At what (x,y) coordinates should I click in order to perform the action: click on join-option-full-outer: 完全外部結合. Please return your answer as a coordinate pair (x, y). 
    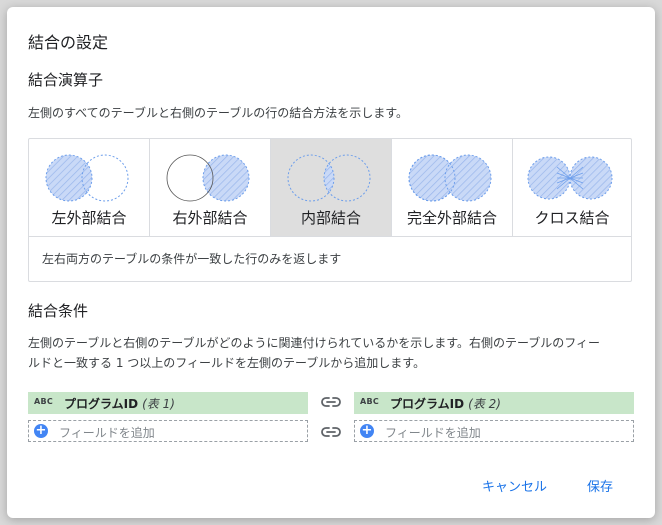
    Looking at the image, I should click on (452, 187).